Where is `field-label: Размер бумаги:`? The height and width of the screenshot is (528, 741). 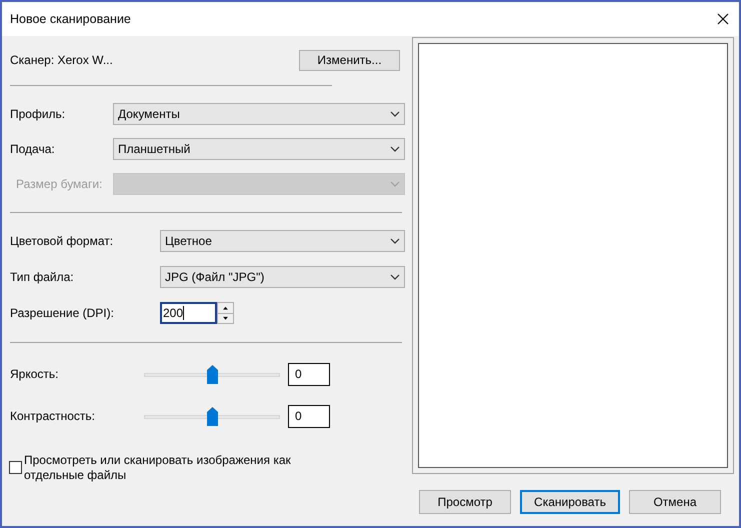 field-label: Размер бумаги: is located at coordinates (59, 184).